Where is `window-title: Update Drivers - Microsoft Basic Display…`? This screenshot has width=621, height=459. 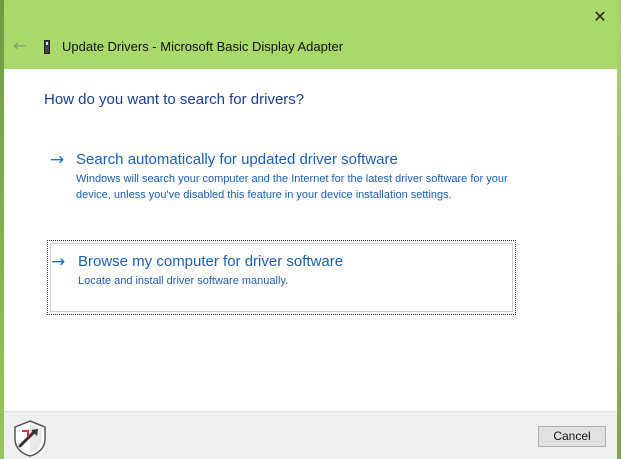 window-title: Update Drivers - Microsoft Basic Display… is located at coordinates (203, 46).